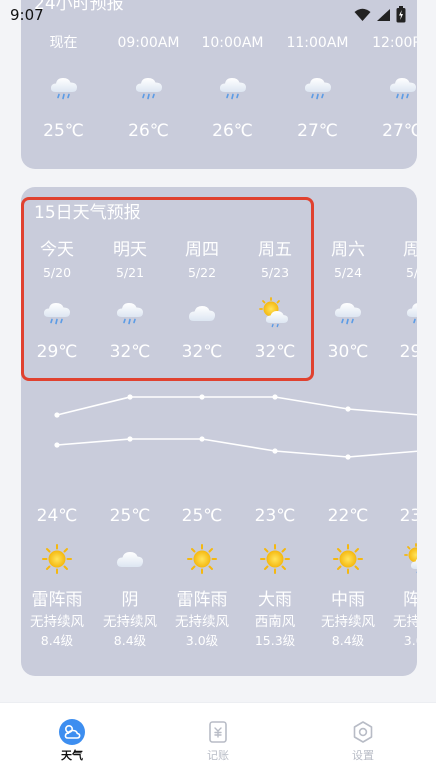 This screenshot has width=436, height=775. What do you see at coordinates (363, 741) in the screenshot?
I see `nav-item-settings: 设置` at bounding box center [363, 741].